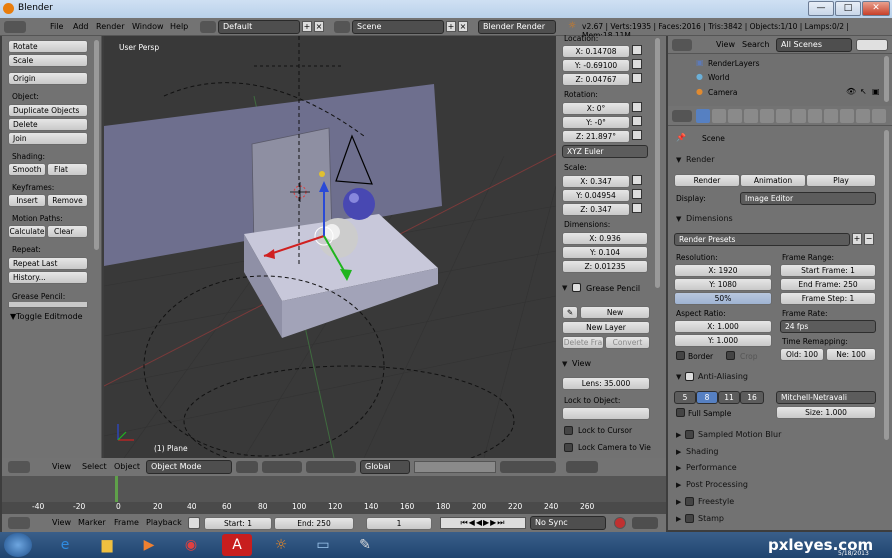  What do you see at coordinates (96, 145) in the screenshot?
I see `tool-shelf-scrollbar` at bounding box center [96, 145].